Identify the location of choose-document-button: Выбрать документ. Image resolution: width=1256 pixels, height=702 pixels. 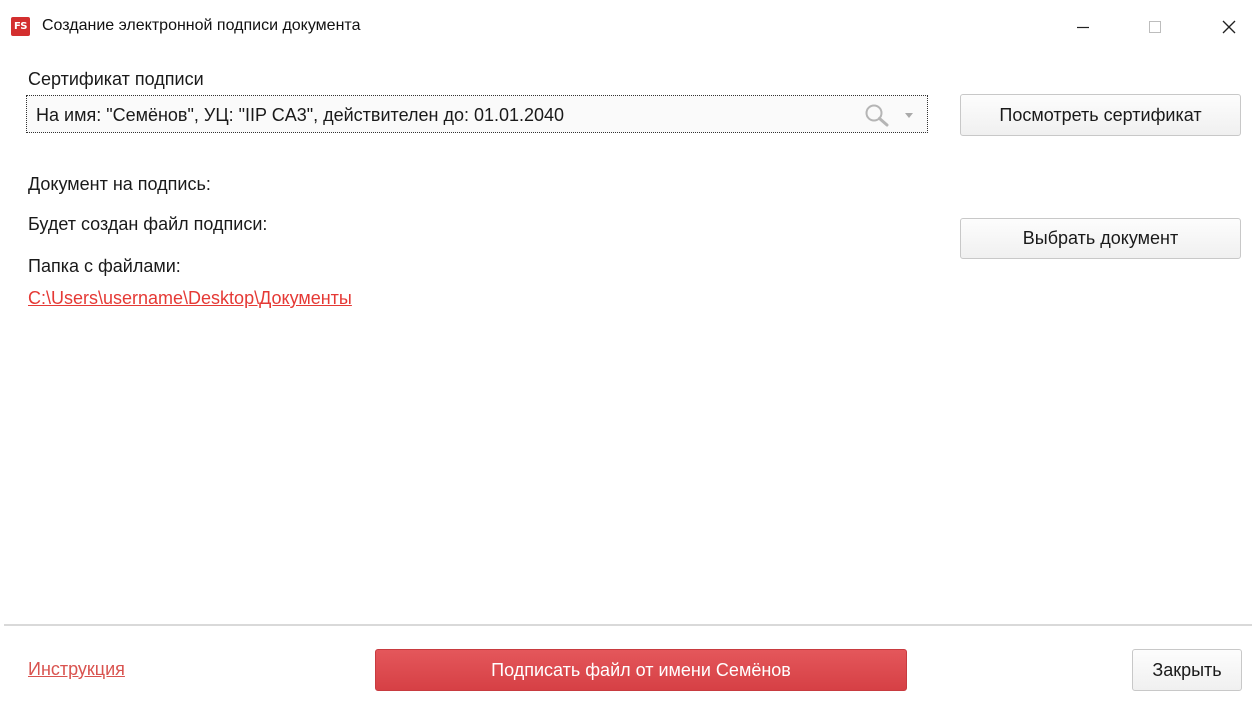
(1100, 238).